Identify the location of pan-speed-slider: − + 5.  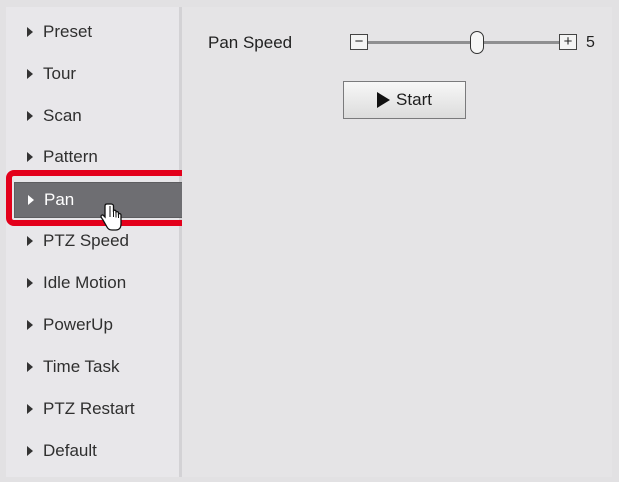
(475, 43).